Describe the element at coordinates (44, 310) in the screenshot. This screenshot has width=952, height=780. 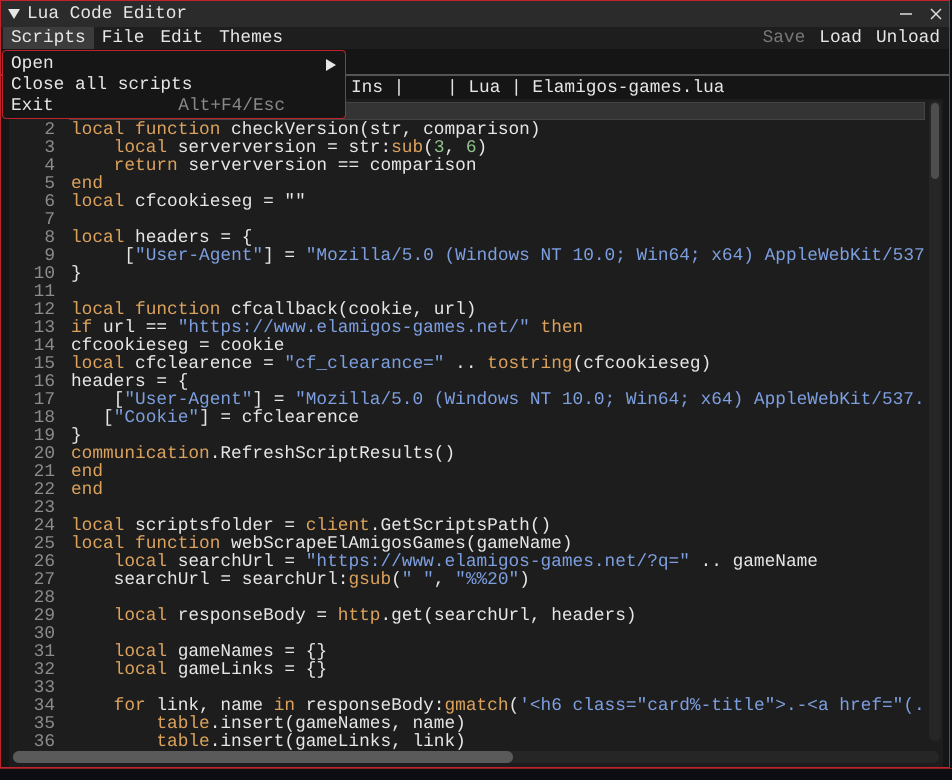
I see `line-number: 12` at that location.